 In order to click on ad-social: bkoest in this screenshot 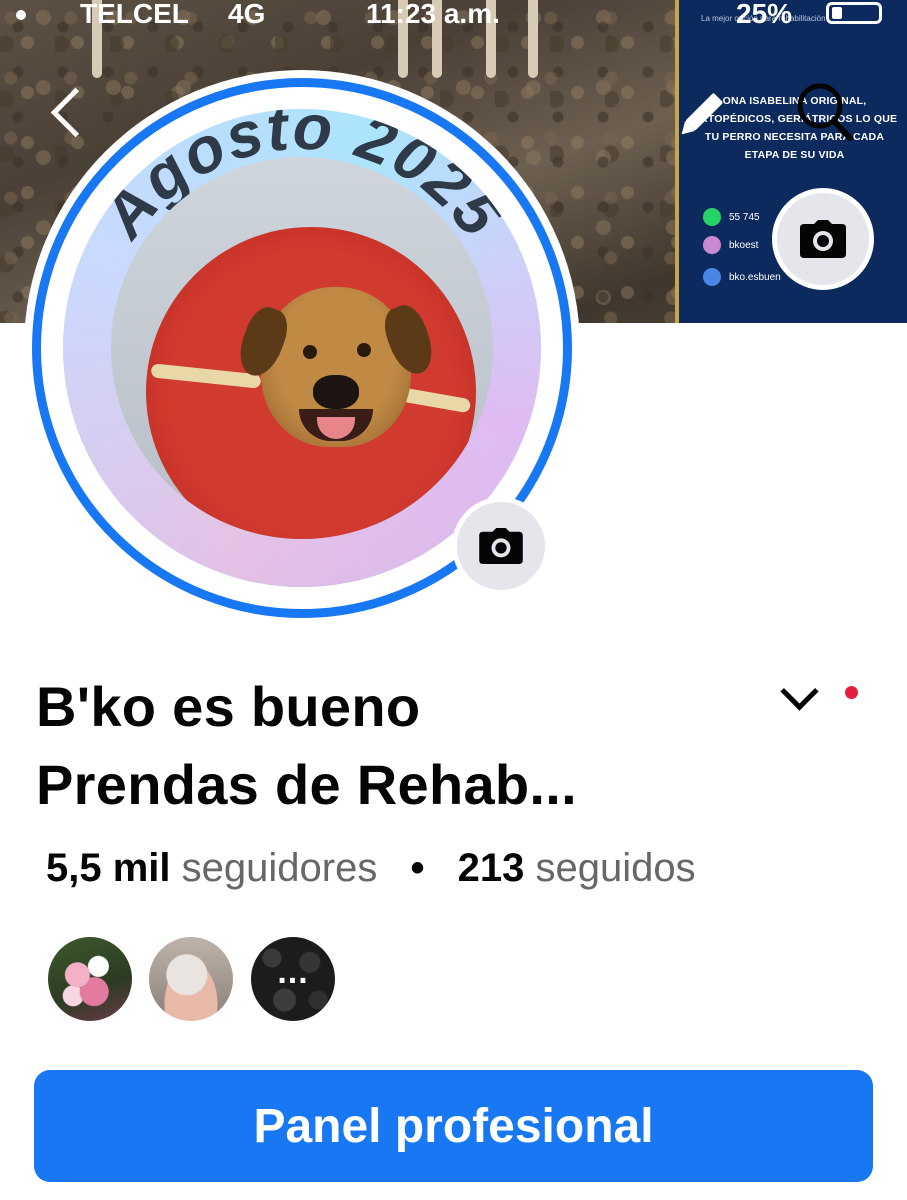, I will do `click(730, 245)`.